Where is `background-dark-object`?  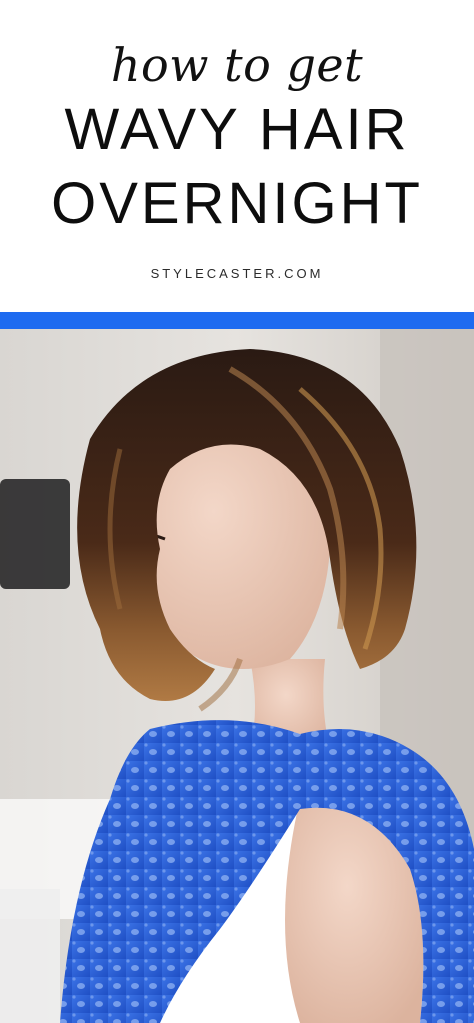
background-dark-object is located at coordinates (35, 534).